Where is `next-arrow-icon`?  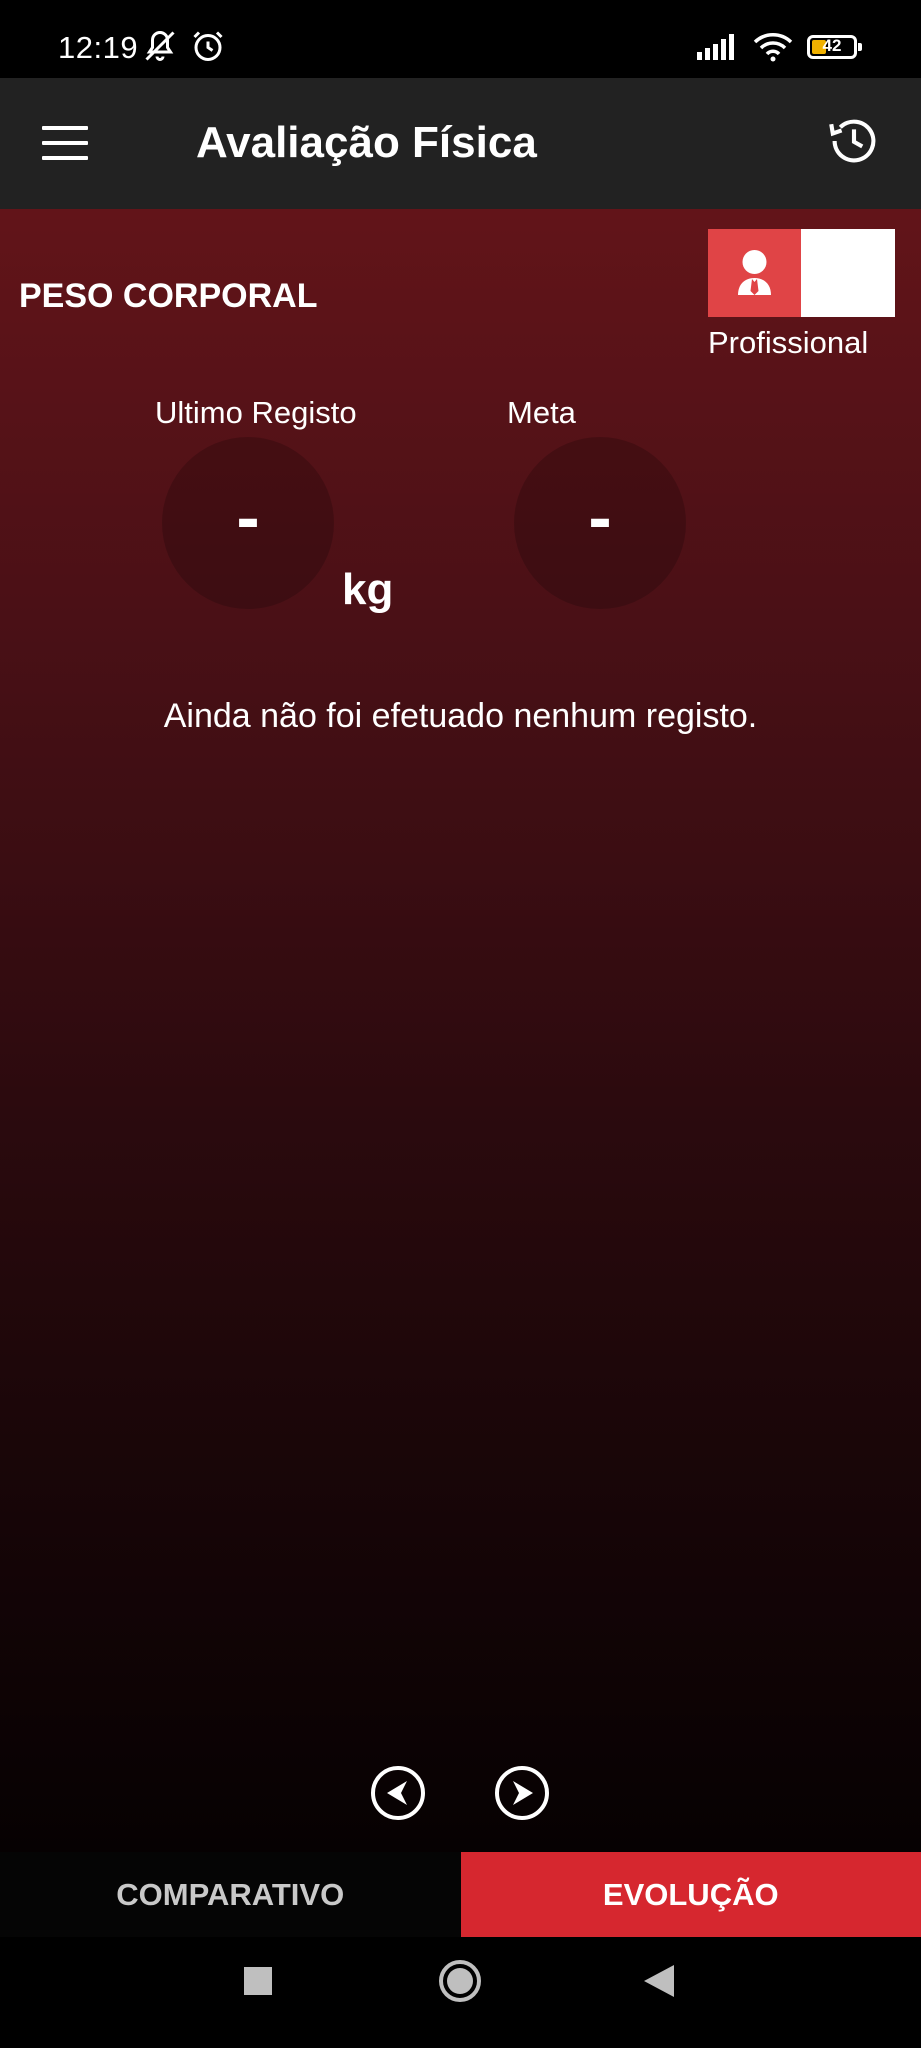 next-arrow-icon is located at coordinates (522, 1793).